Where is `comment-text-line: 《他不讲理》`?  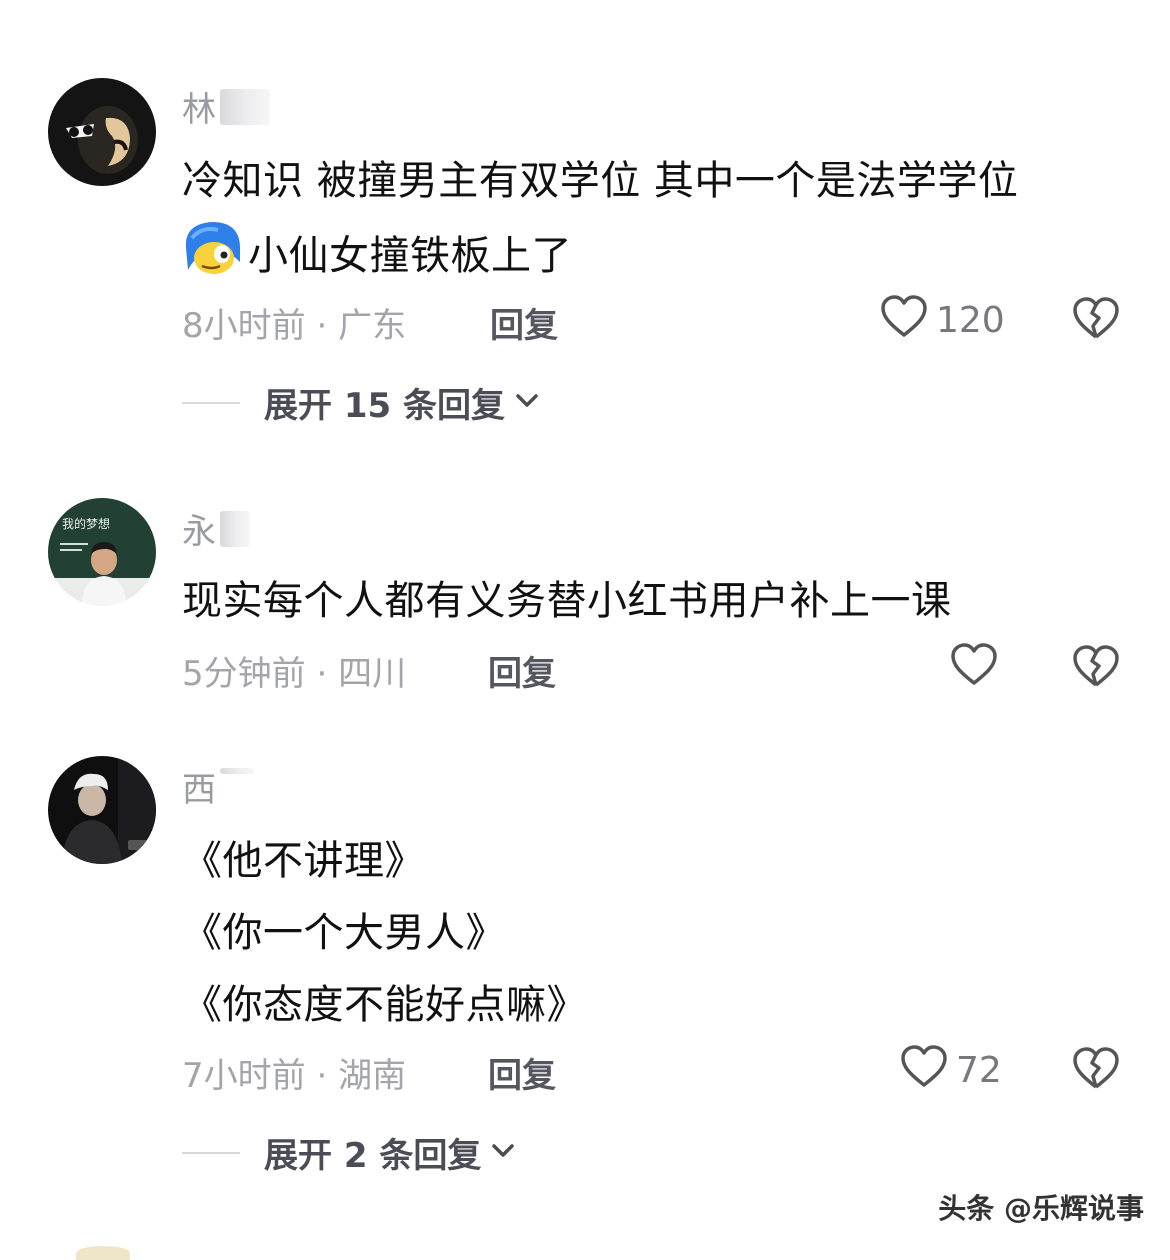
comment-text-line: 《他不讲理》 is located at coordinates (303, 861).